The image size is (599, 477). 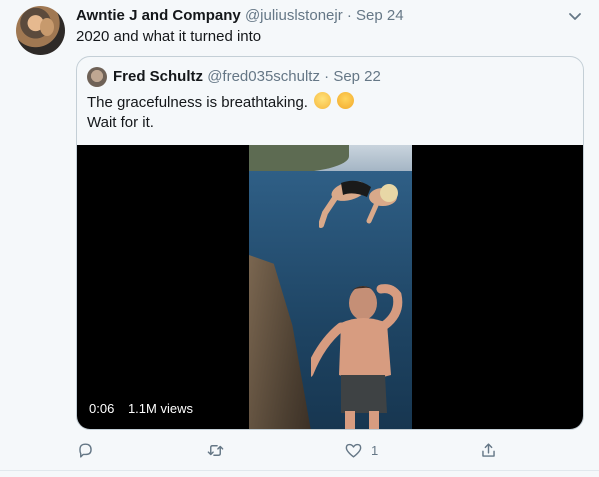 I want to click on tweet-divider, so click(x=299, y=470).